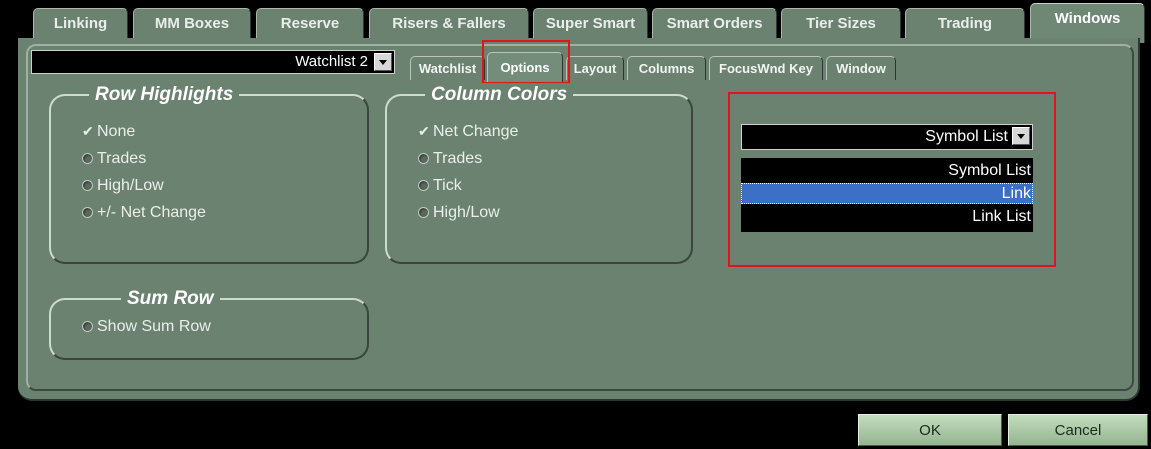 The width and height of the screenshot is (1151, 449). I want to click on subtab-window: Window, so click(861, 68).